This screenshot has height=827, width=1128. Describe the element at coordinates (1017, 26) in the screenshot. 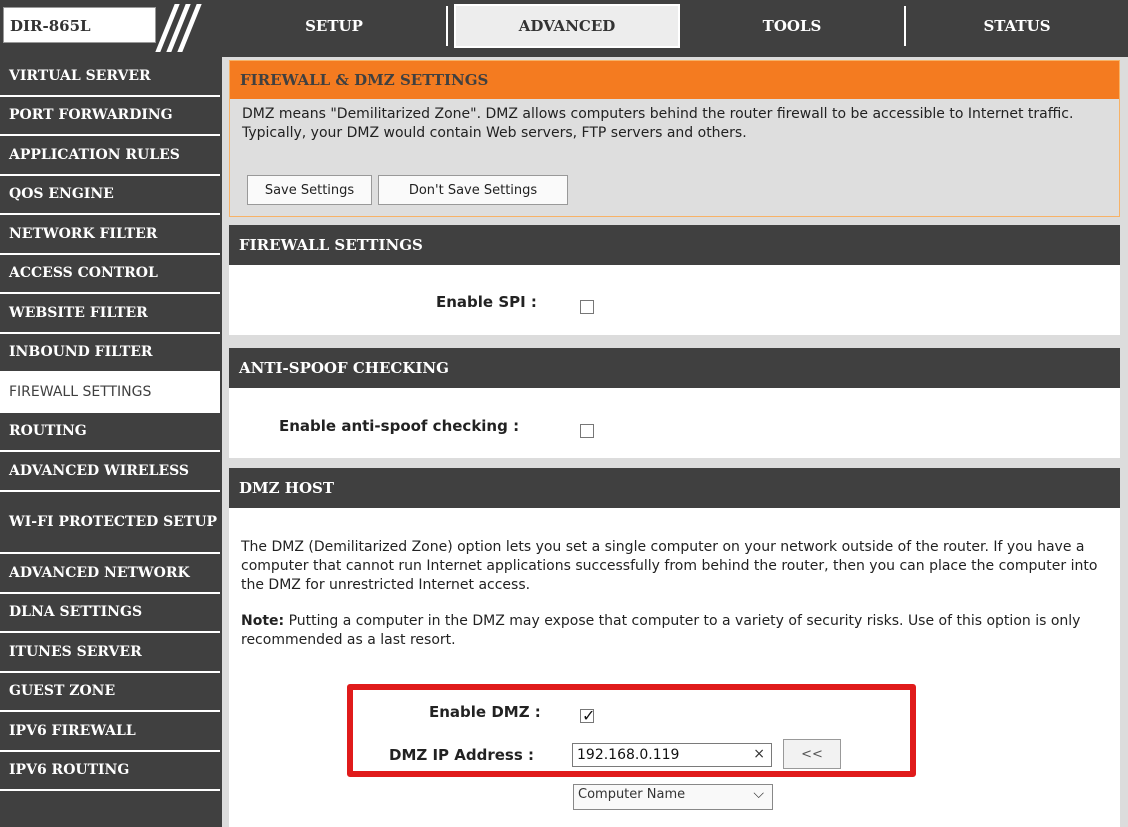

I see `tab-status: STATUS` at that location.